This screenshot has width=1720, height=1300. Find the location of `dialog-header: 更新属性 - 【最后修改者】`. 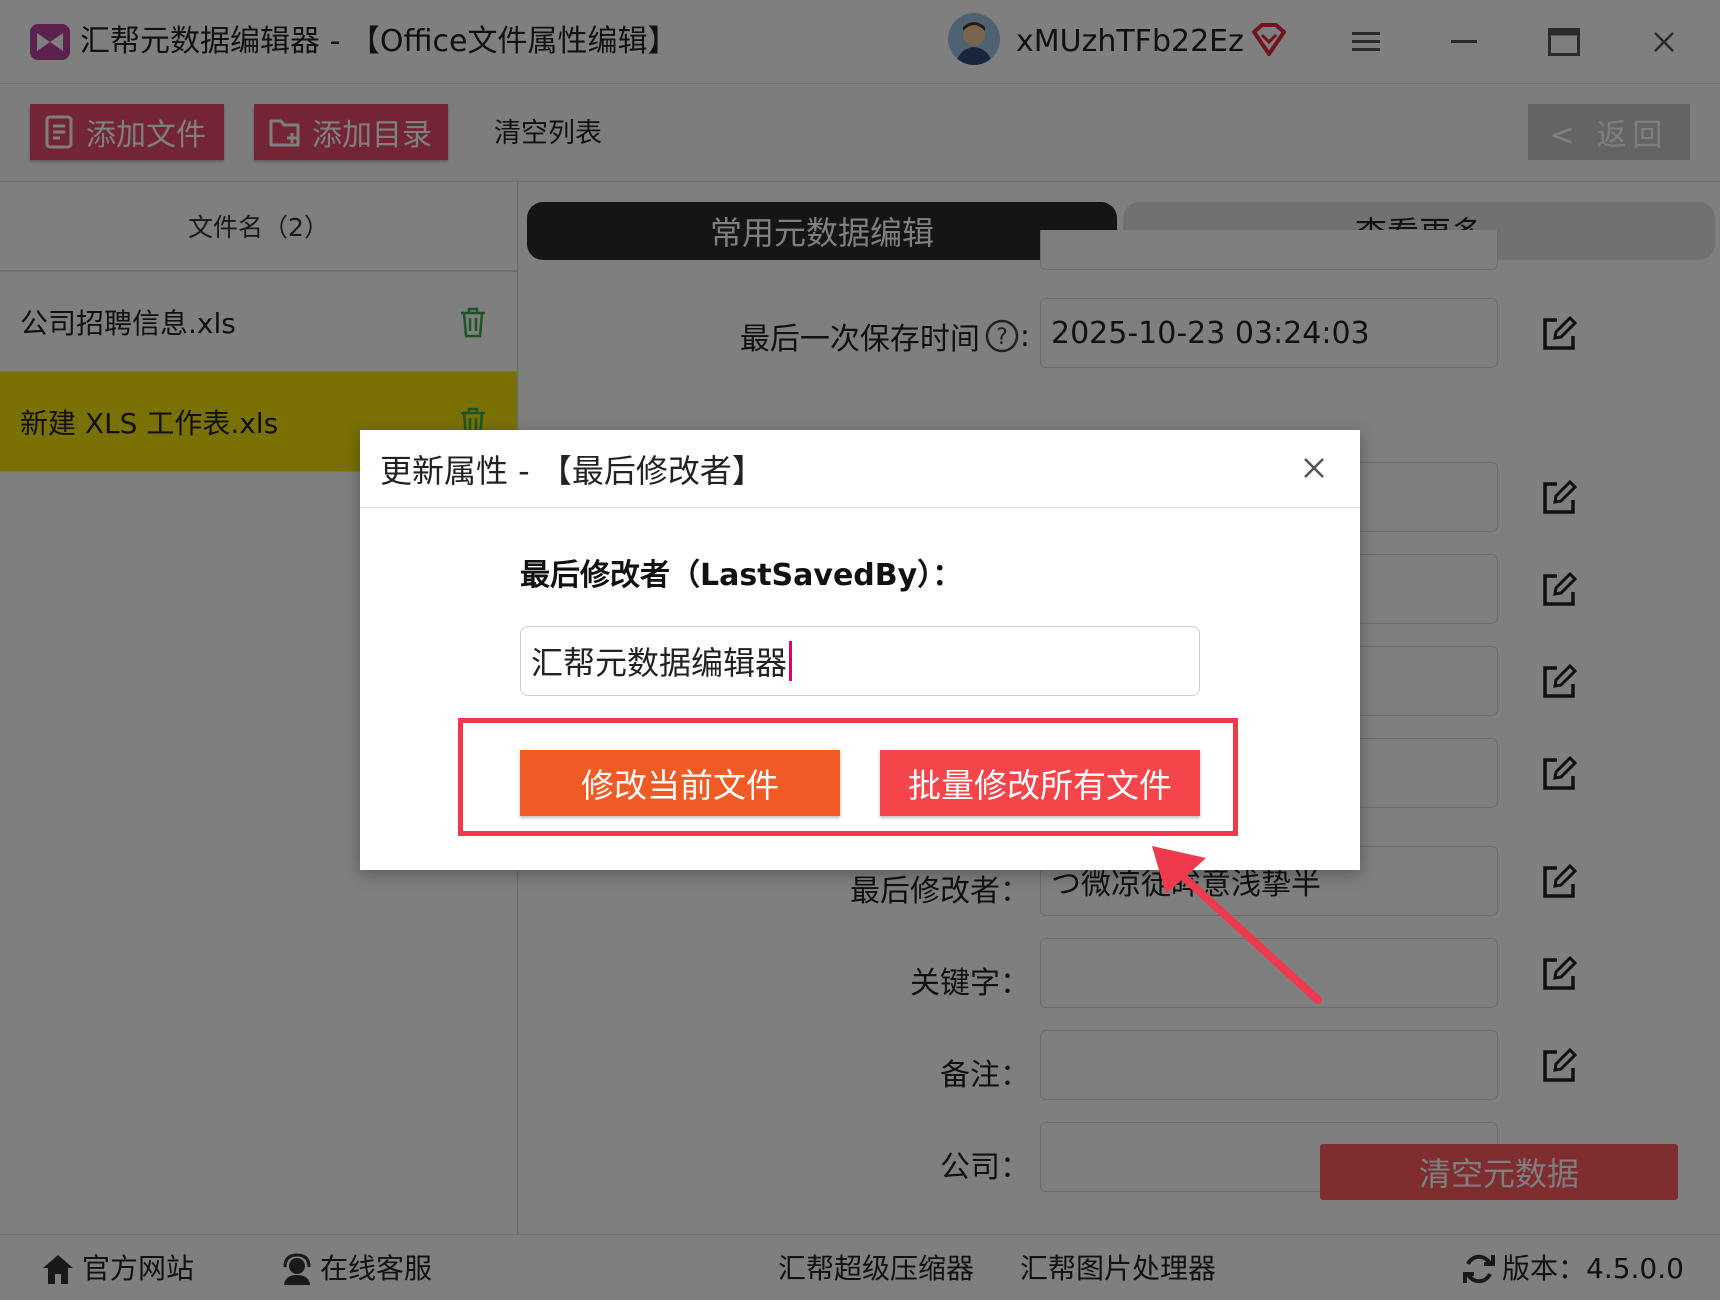

dialog-header: 更新属性 - 【最后修改者】 is located at coordinates (860, 469).